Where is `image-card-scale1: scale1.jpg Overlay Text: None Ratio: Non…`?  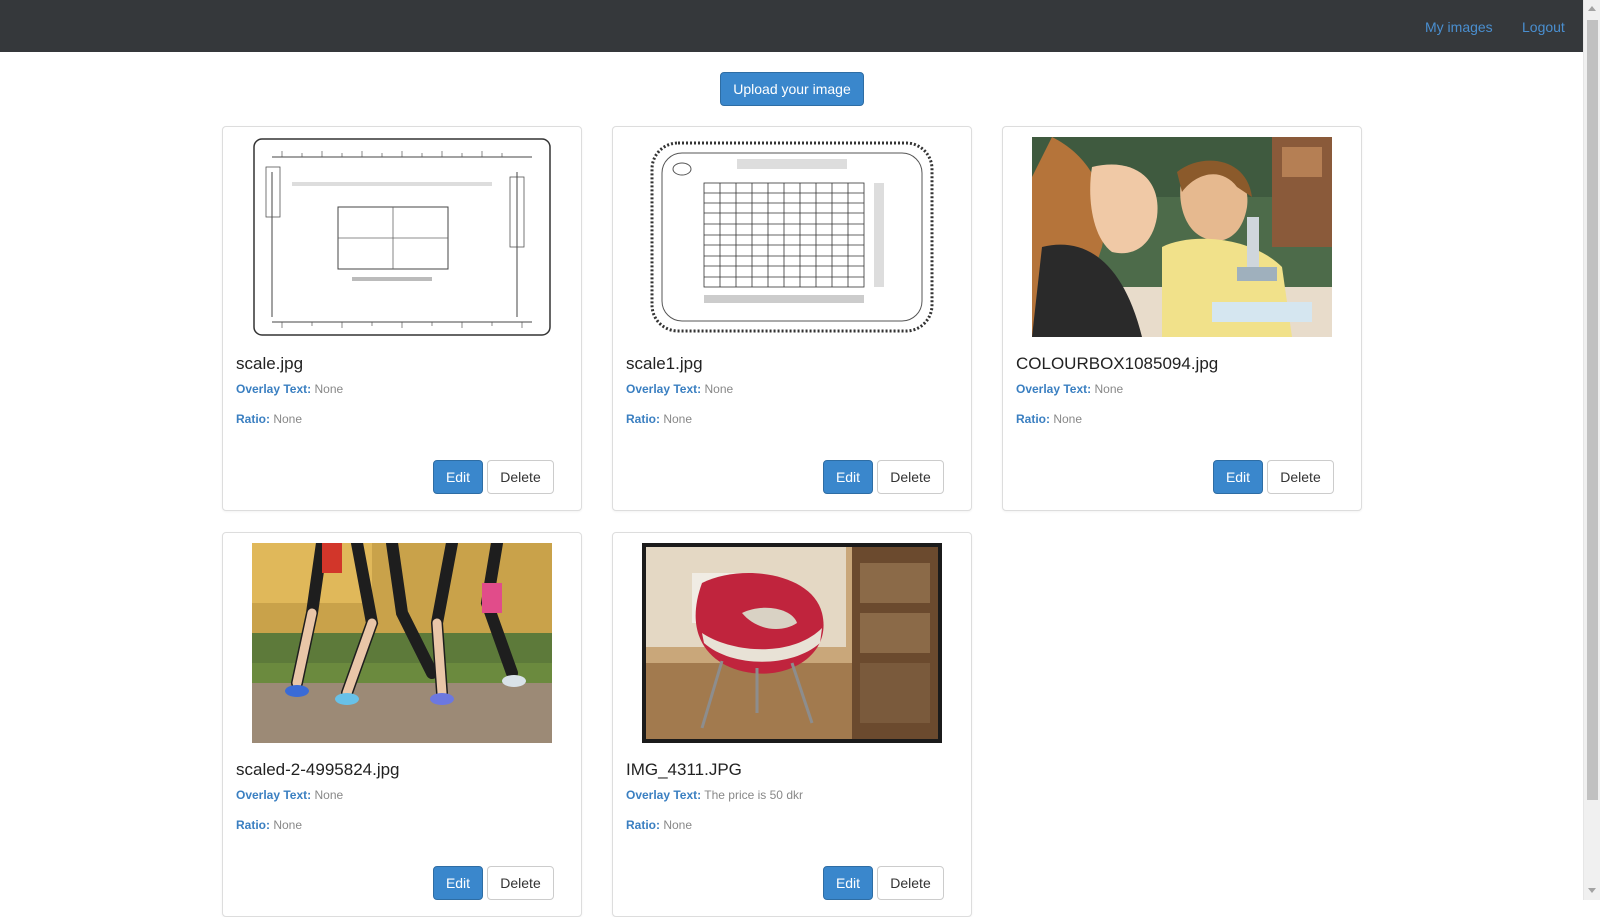
image-card-scale1: scale1.jpg Overlay Text: None Ratio: Non… is located at coordinates (792, 318).